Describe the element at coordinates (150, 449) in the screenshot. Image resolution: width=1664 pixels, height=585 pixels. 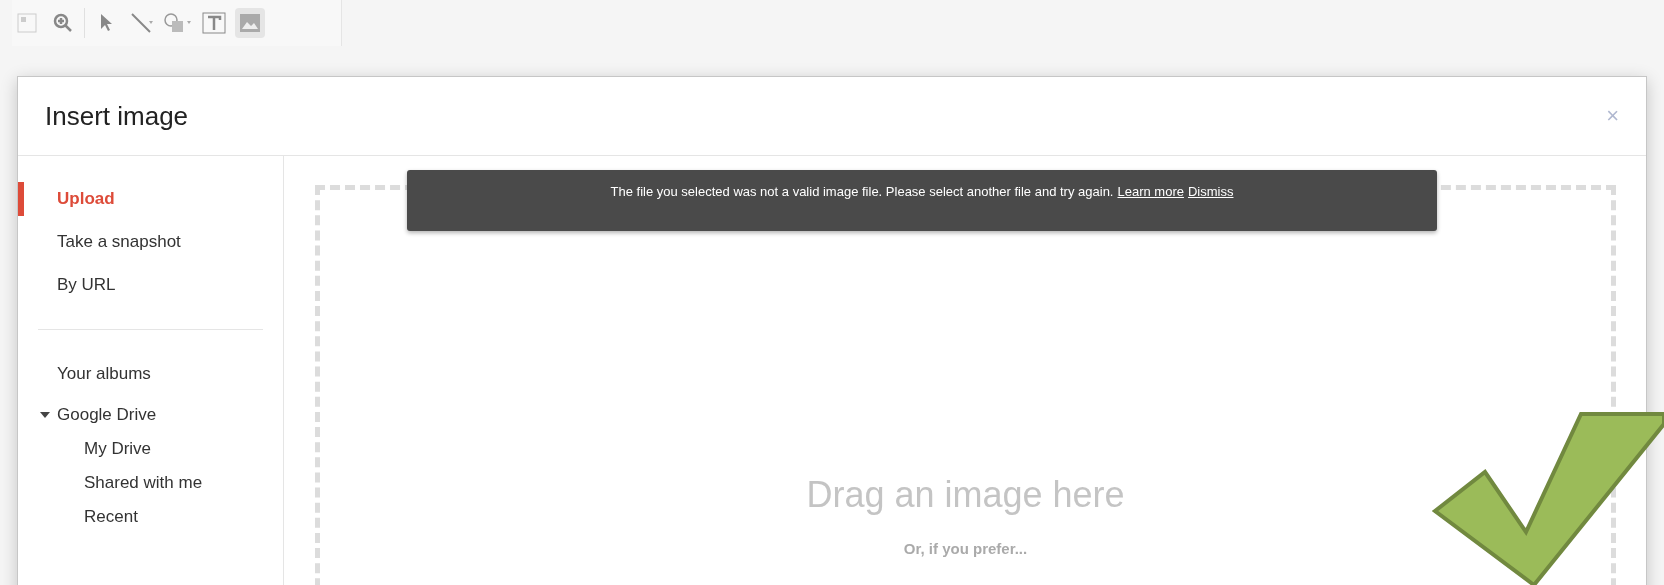
I see `sidebar-item: My Drive` at that location.